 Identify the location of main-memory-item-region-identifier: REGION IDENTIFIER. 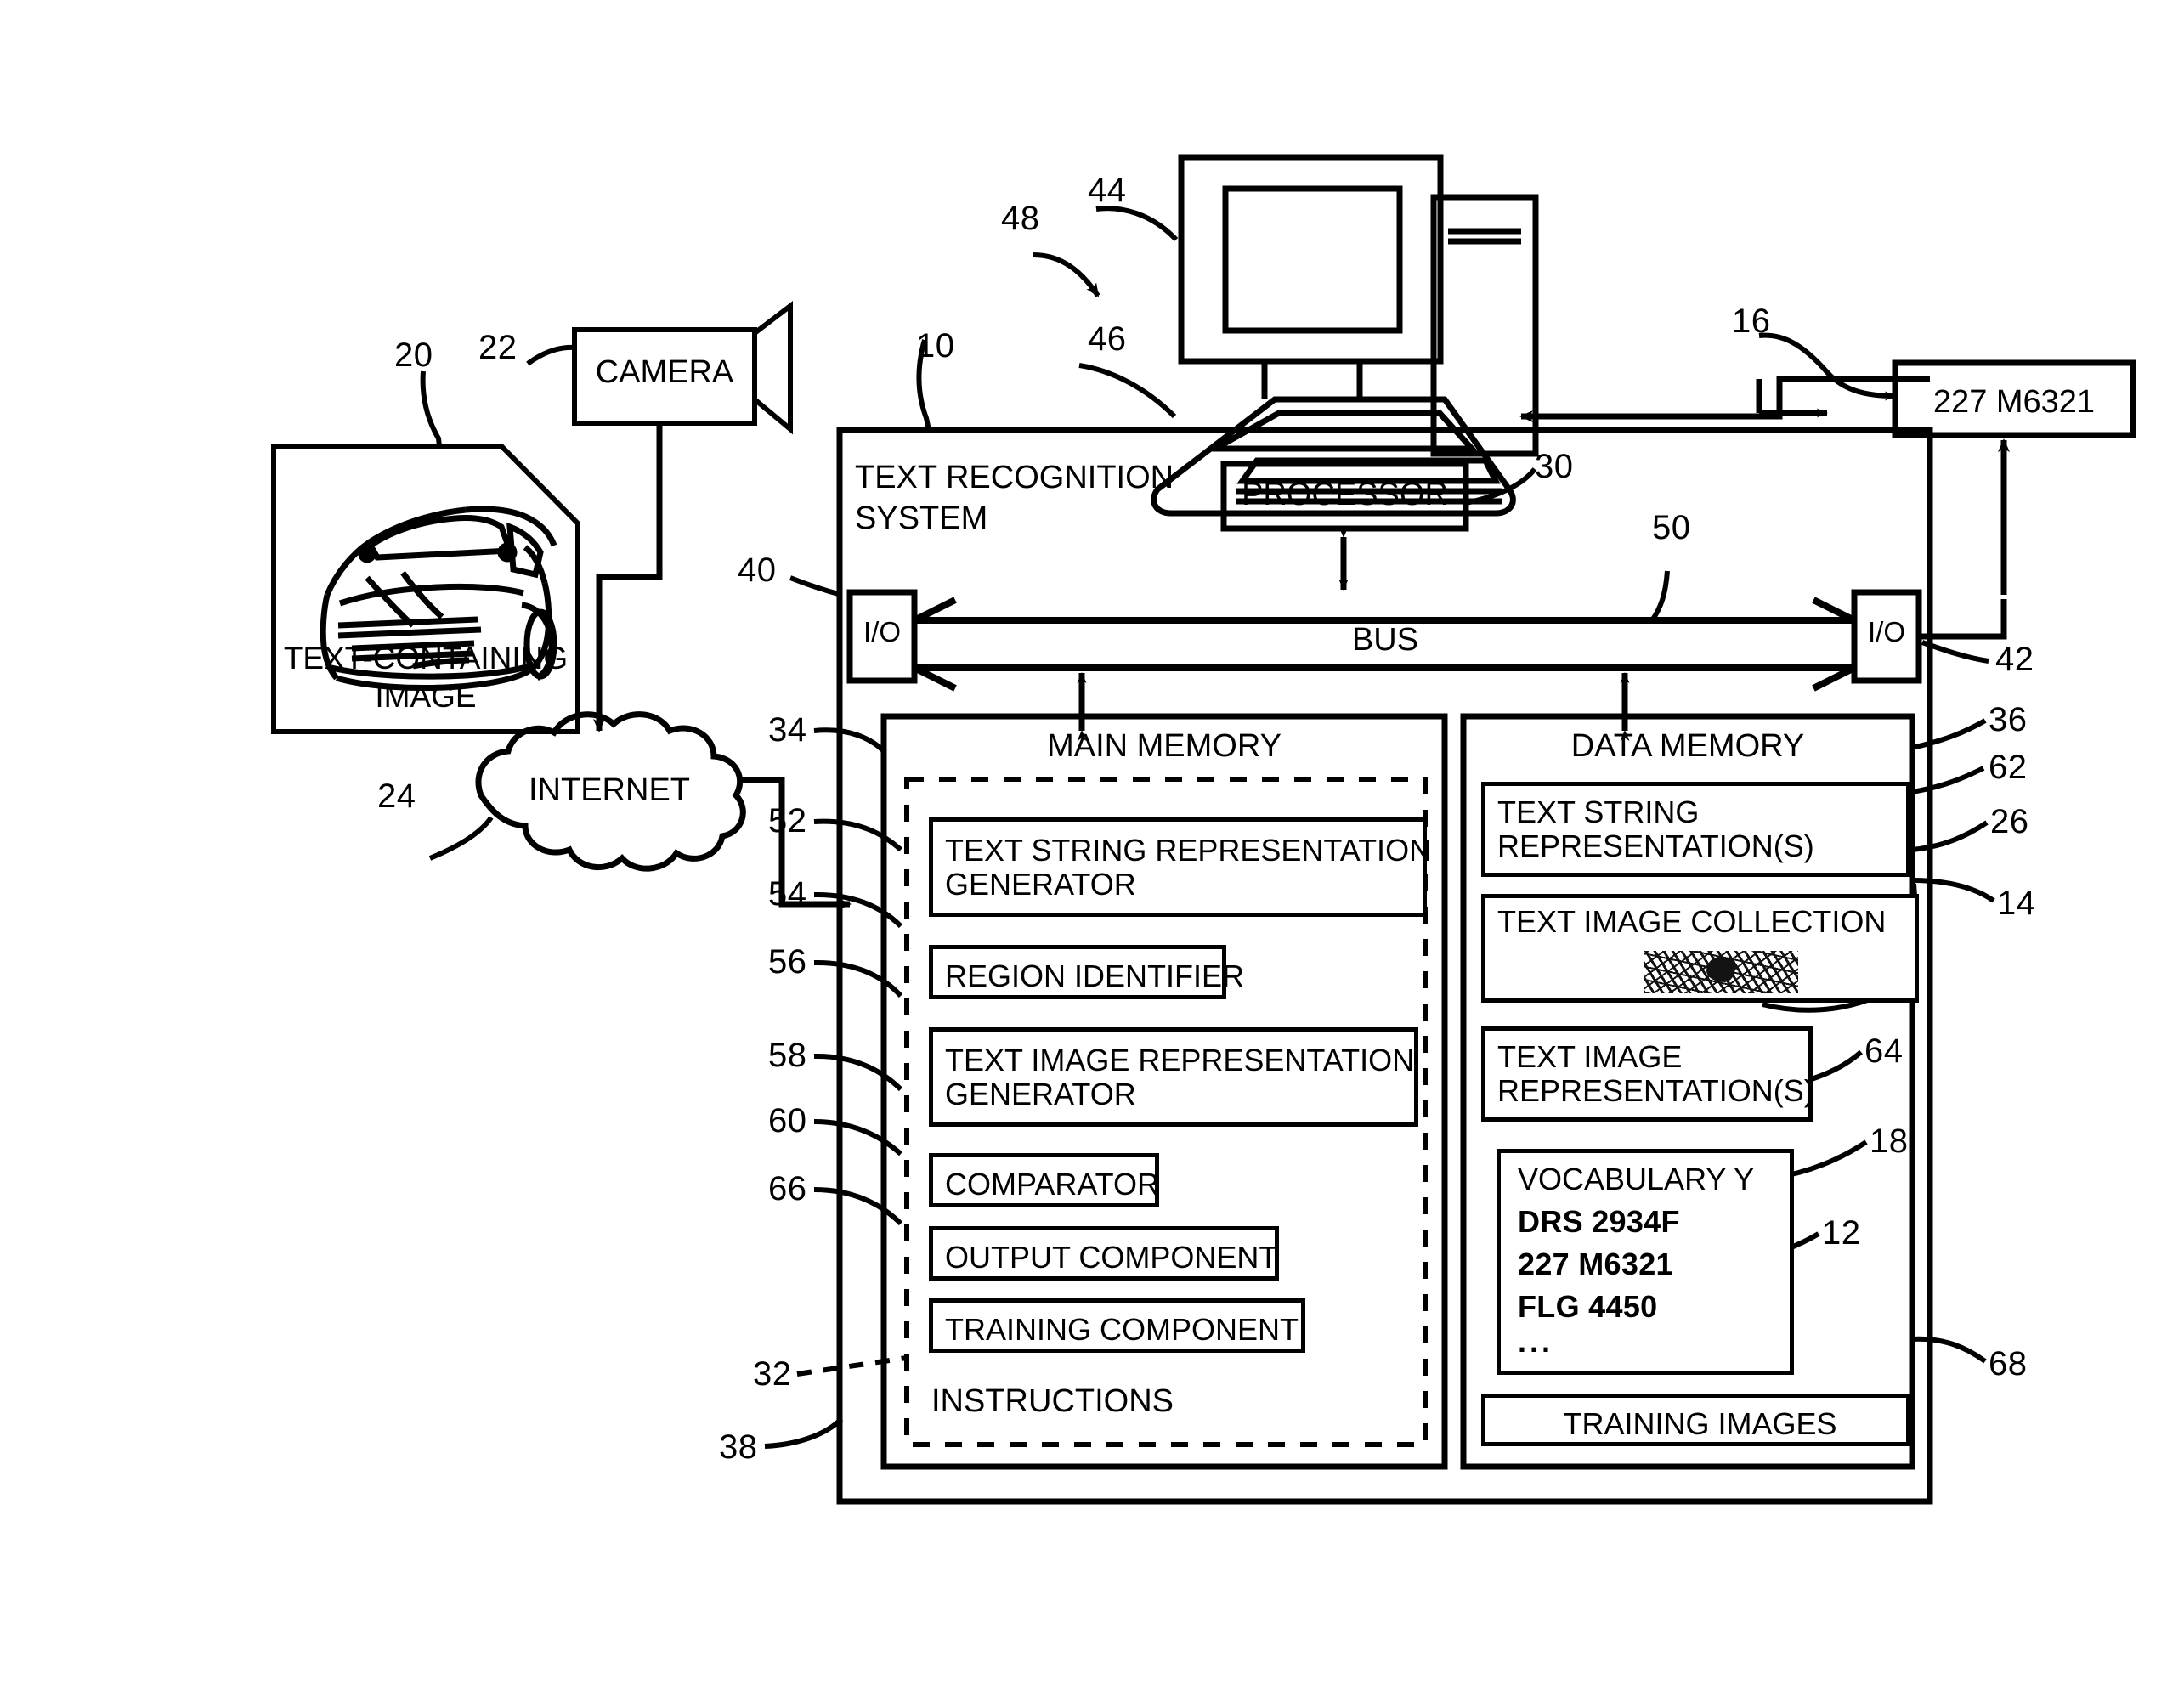
(1086, 972).